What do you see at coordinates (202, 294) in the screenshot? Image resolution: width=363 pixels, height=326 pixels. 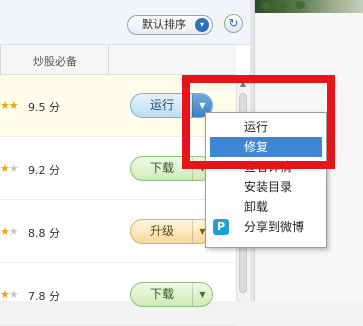 I see `chevron-down-icon: ▼` at bounding box center [202, 294].